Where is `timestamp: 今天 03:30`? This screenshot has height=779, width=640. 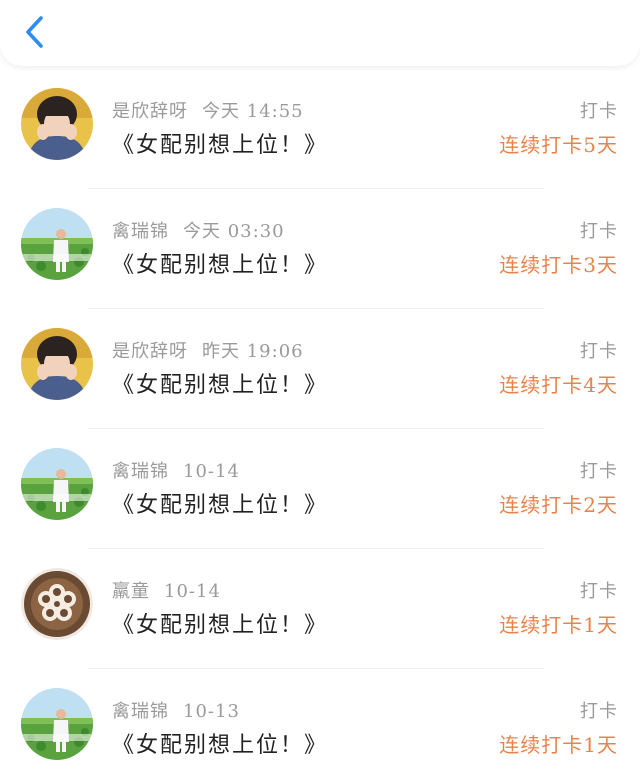 timestamp: 今天 03:30 is located at coordinates (234, 231).